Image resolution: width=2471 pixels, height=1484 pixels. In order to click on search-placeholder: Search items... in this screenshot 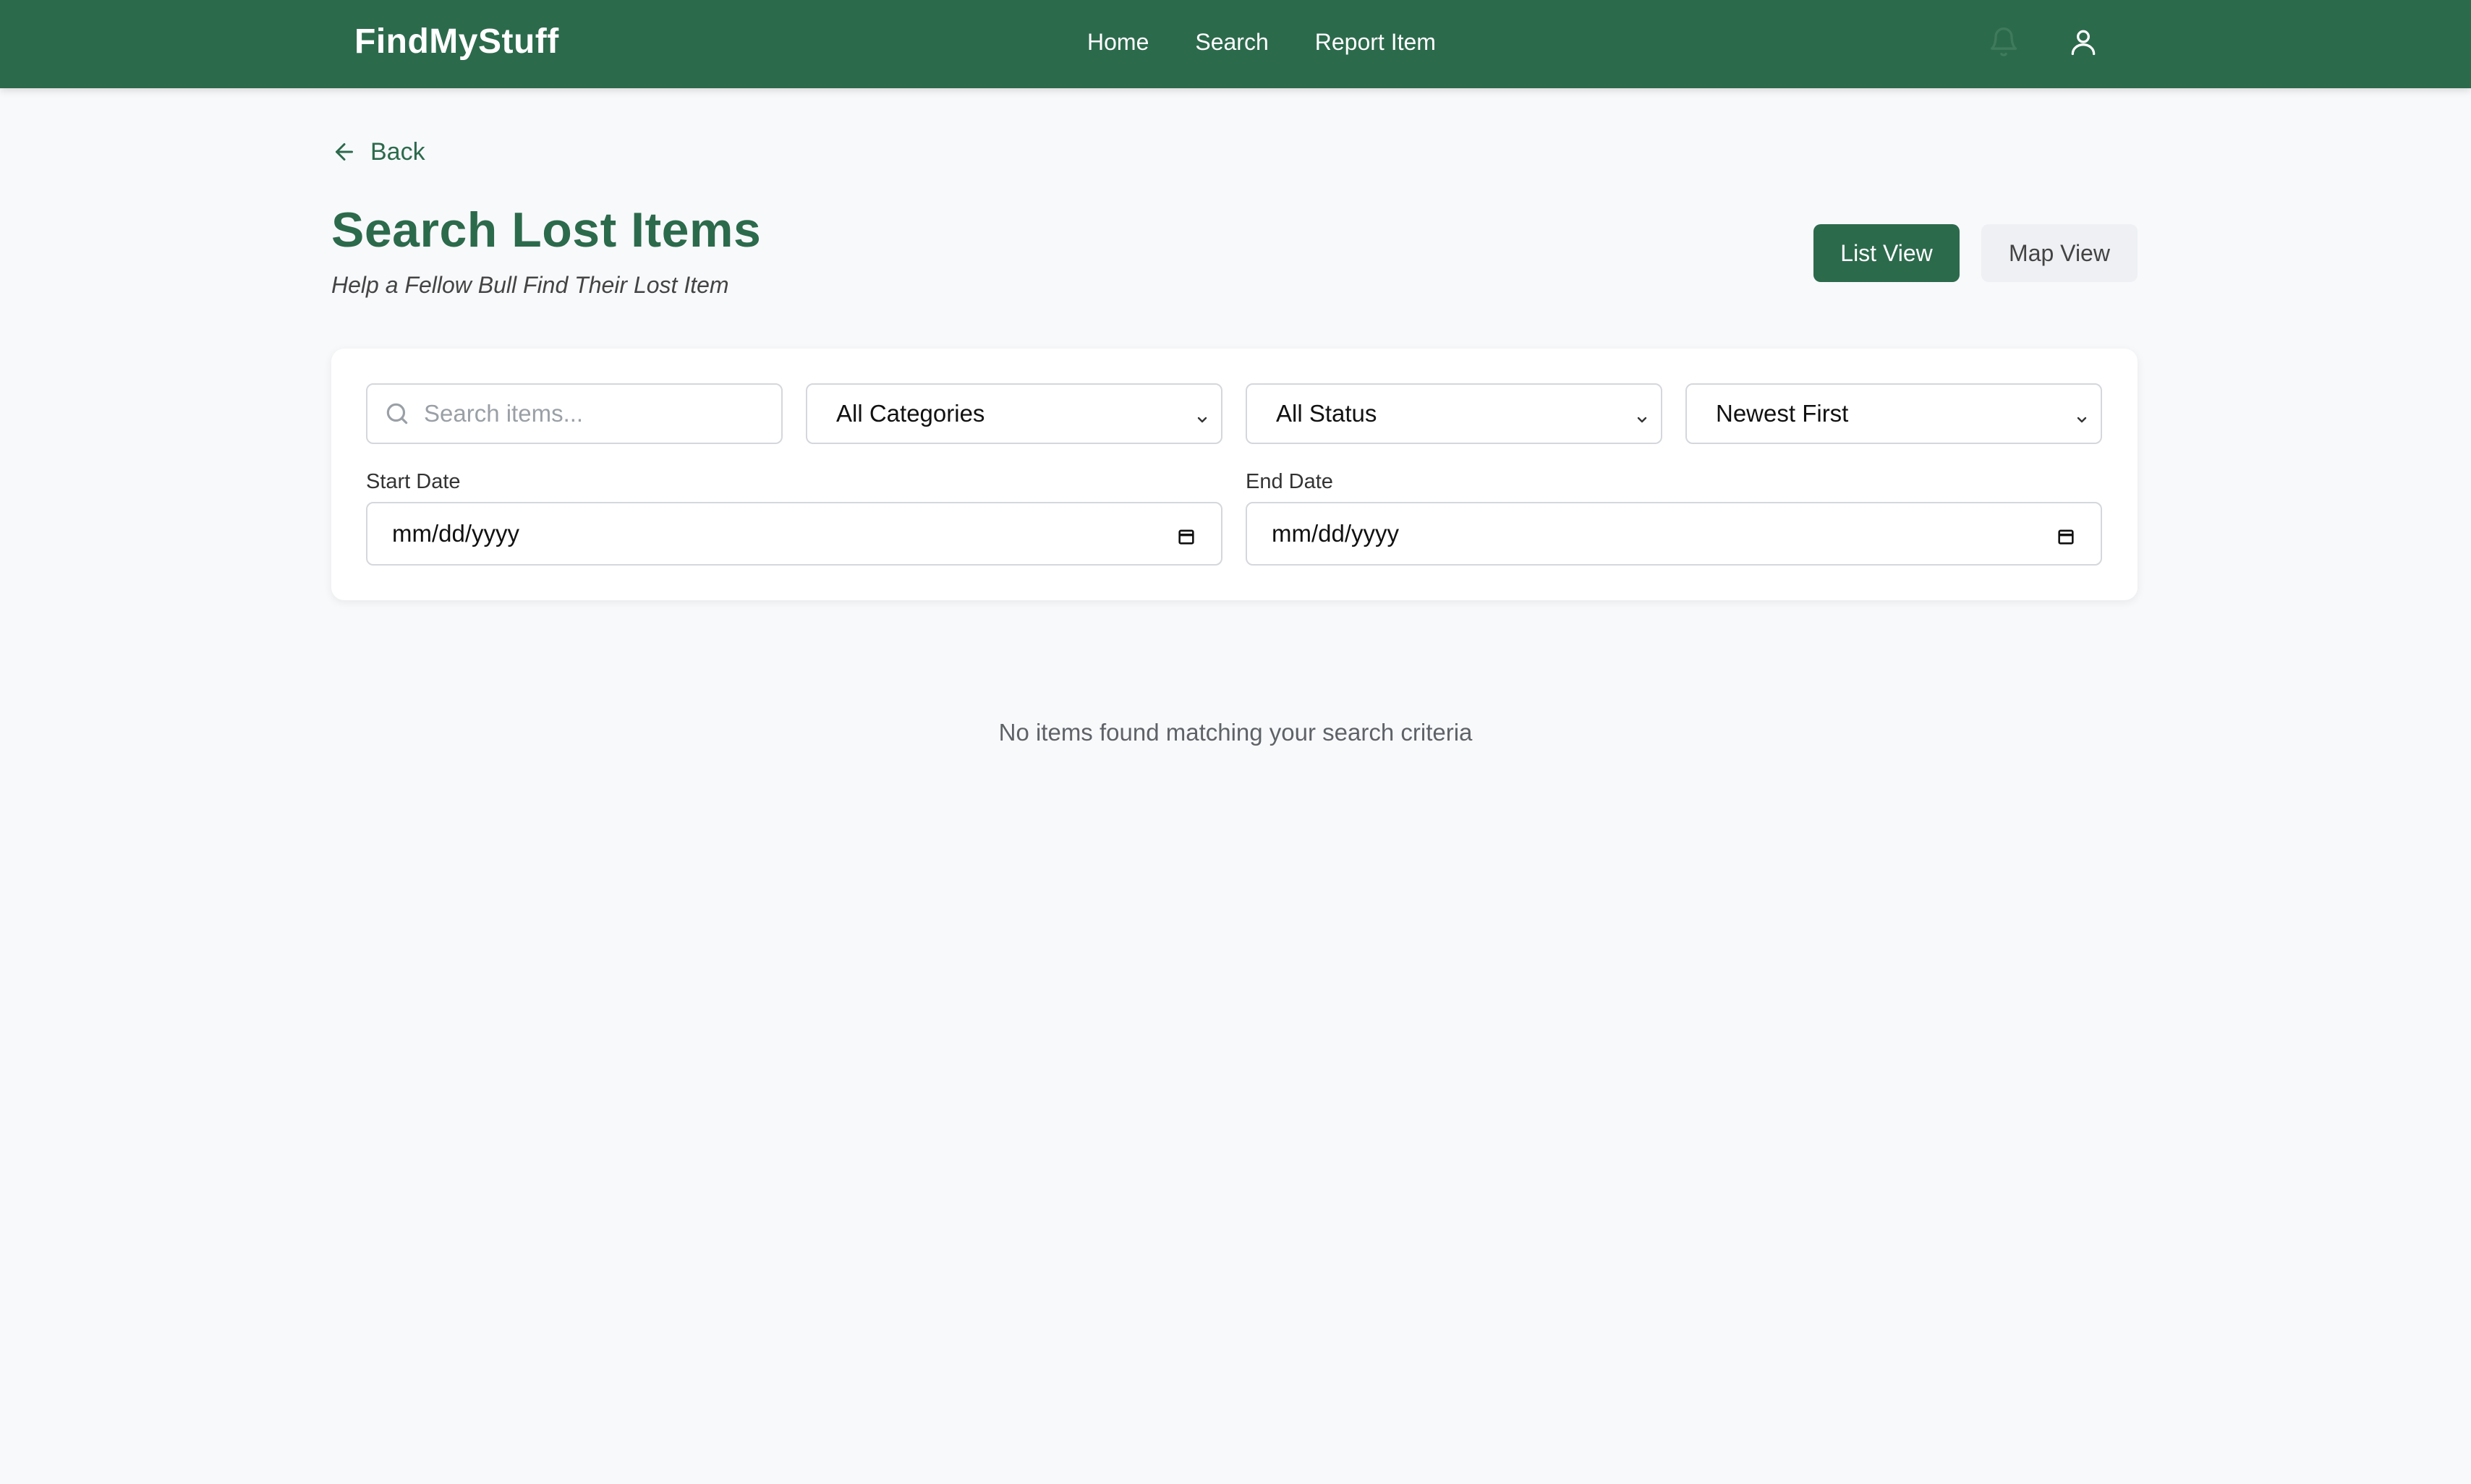, I will do `click(504, 414)`.